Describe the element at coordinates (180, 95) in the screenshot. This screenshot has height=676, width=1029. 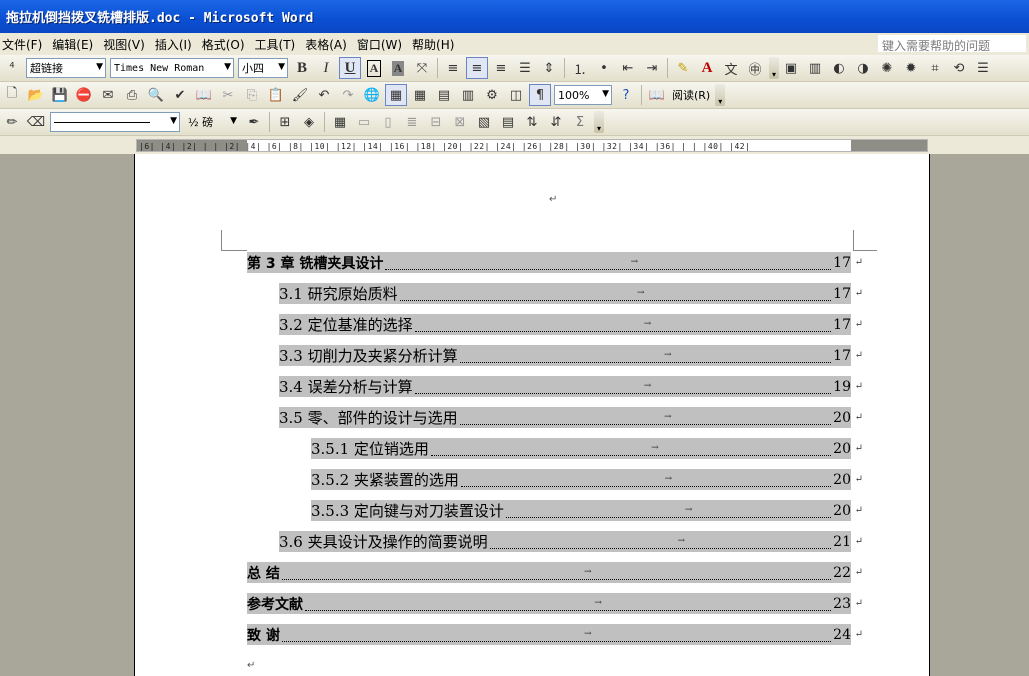
I see `spelling-icon: ✔` at that location.